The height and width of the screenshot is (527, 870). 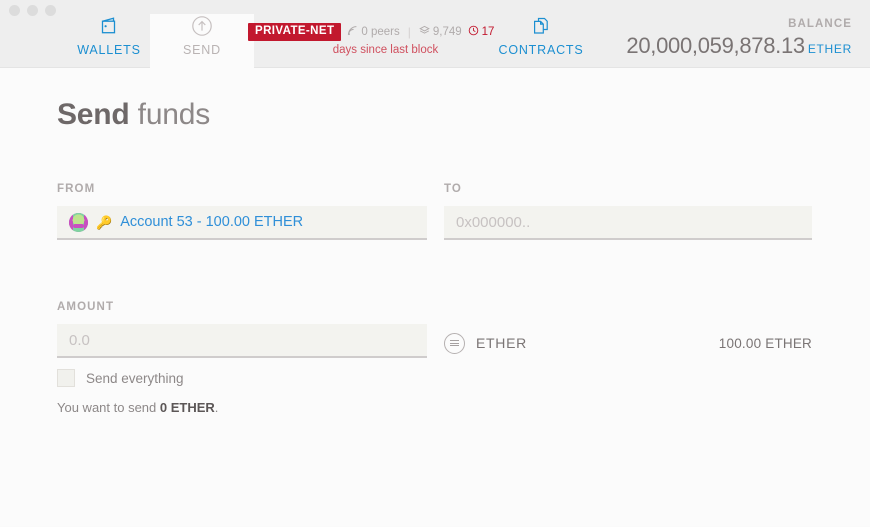 I want to click on balance-display: BALANCE 20,000,059,878.13 ETHER, so click(x=739, y=38).